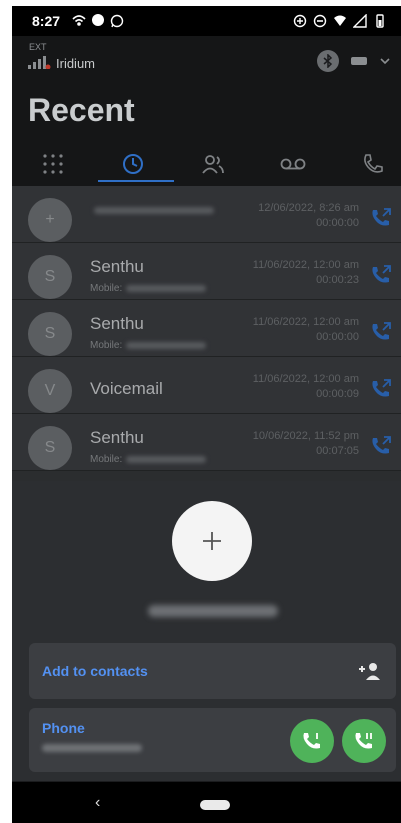  I want to click on home-pill-icon, so click(215, 805).